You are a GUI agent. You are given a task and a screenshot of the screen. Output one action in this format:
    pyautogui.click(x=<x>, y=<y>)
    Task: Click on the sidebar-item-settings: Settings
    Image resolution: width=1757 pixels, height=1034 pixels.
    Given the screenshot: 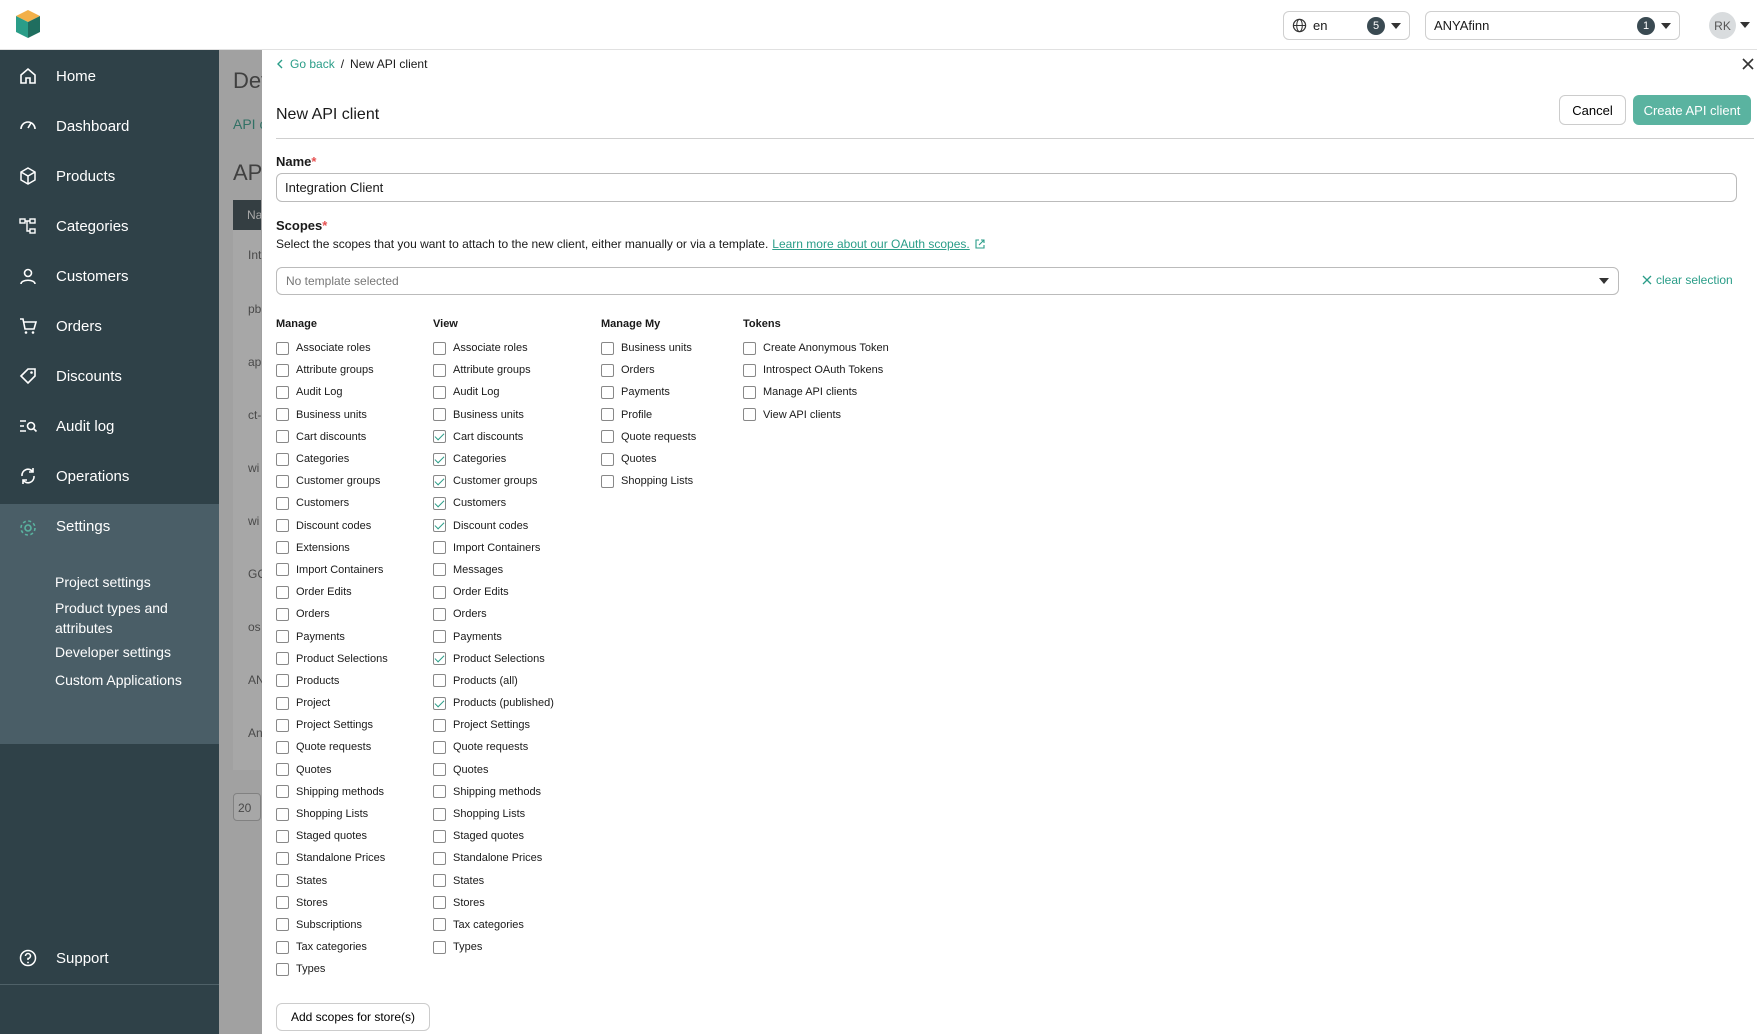 What is the action you would take?
    pyautogui.click(x=109, y=541)
    